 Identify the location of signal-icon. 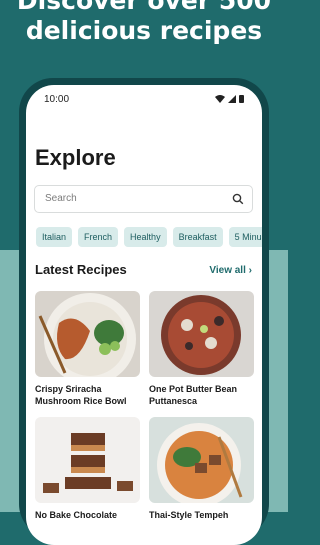
(232, 99).